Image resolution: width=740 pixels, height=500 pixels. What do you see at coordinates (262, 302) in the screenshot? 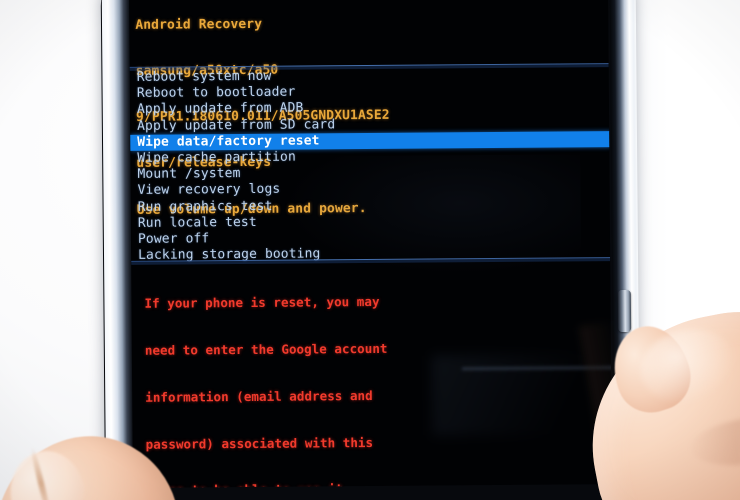
I see `warning-line-0: If your phone is reset, you may` at bounding box center [262, 302].